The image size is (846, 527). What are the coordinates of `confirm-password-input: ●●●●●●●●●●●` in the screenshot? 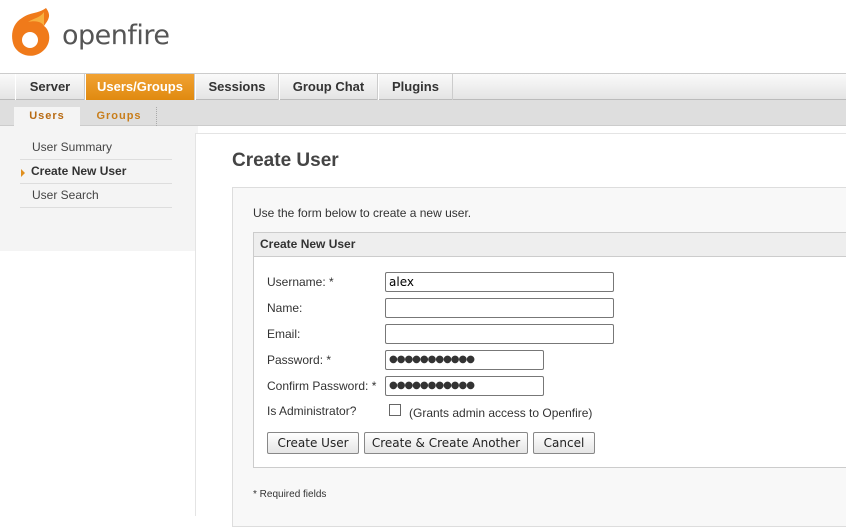 It's located at (464, 386).